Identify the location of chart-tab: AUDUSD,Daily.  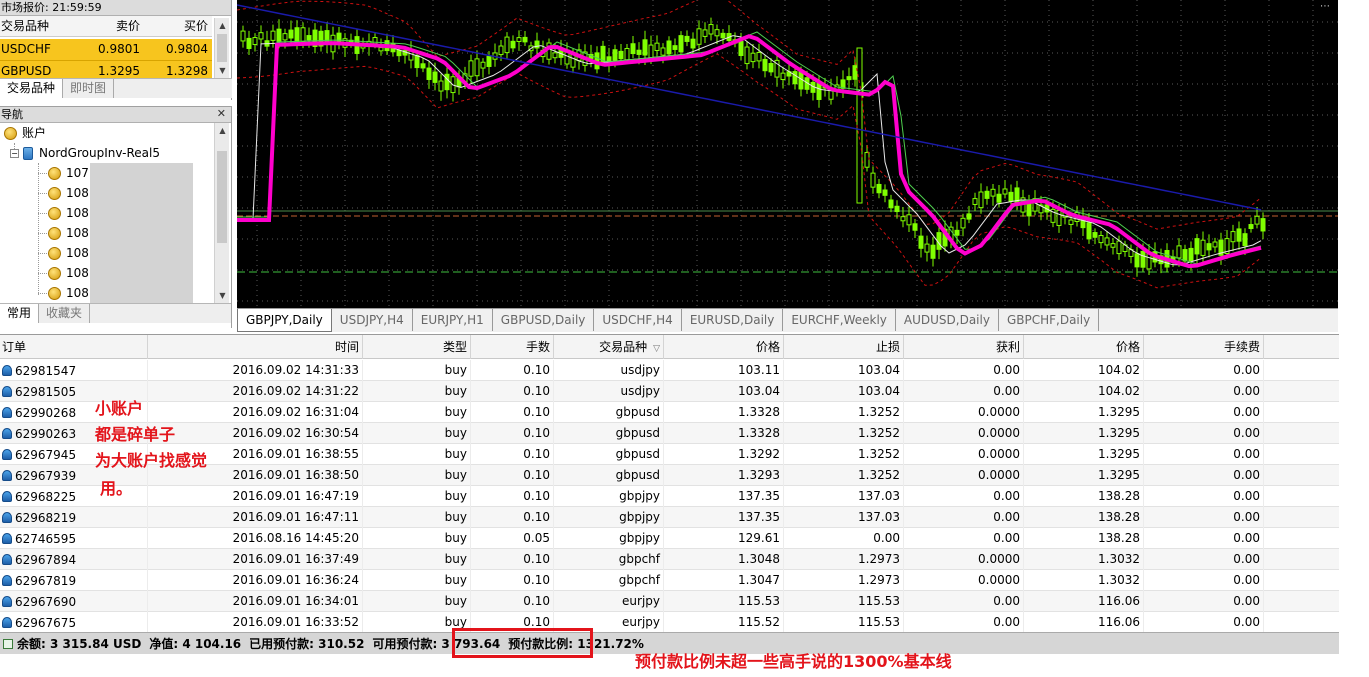
(947, 320).